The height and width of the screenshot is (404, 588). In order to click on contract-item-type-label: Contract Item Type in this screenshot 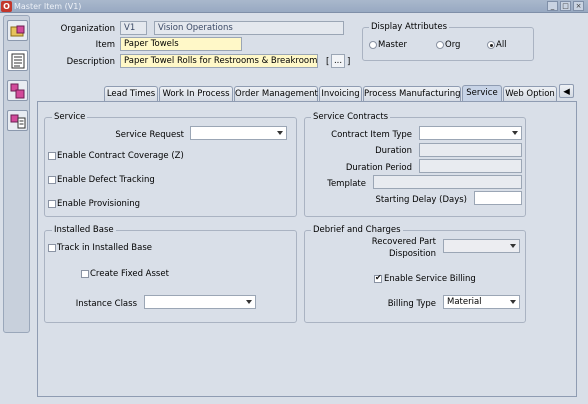, I will do `click(371, 135)`.